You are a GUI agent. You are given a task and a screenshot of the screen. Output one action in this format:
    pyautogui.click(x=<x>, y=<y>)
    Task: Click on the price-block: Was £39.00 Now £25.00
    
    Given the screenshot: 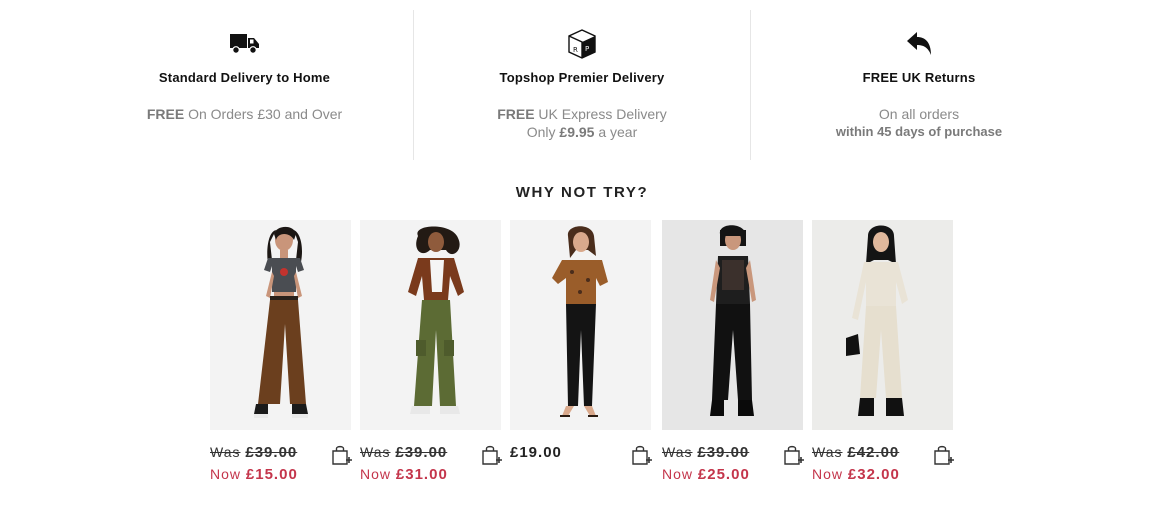 What is the action you would take?
    pyautogui.click(x=734, y=470)
    